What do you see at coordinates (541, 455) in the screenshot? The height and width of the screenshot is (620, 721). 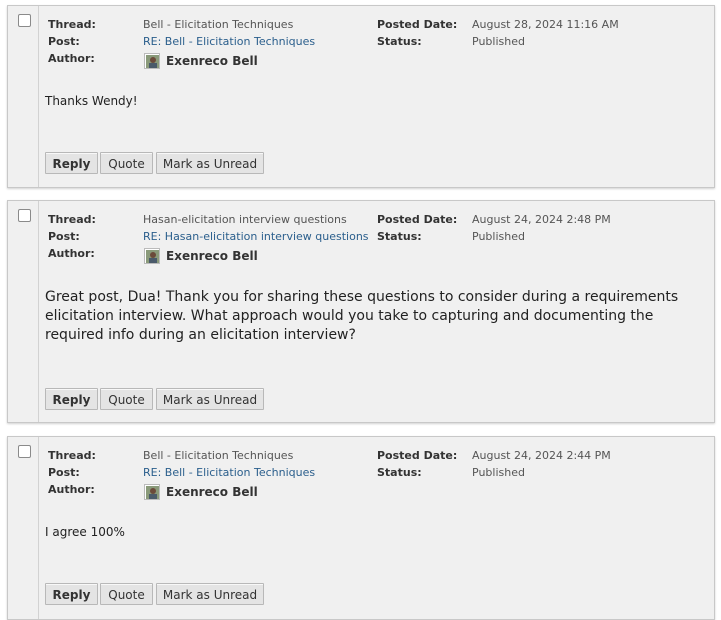 I see `posted-date-value: August 24, 2024 2:44 PM` at bounding box center [541, 455].